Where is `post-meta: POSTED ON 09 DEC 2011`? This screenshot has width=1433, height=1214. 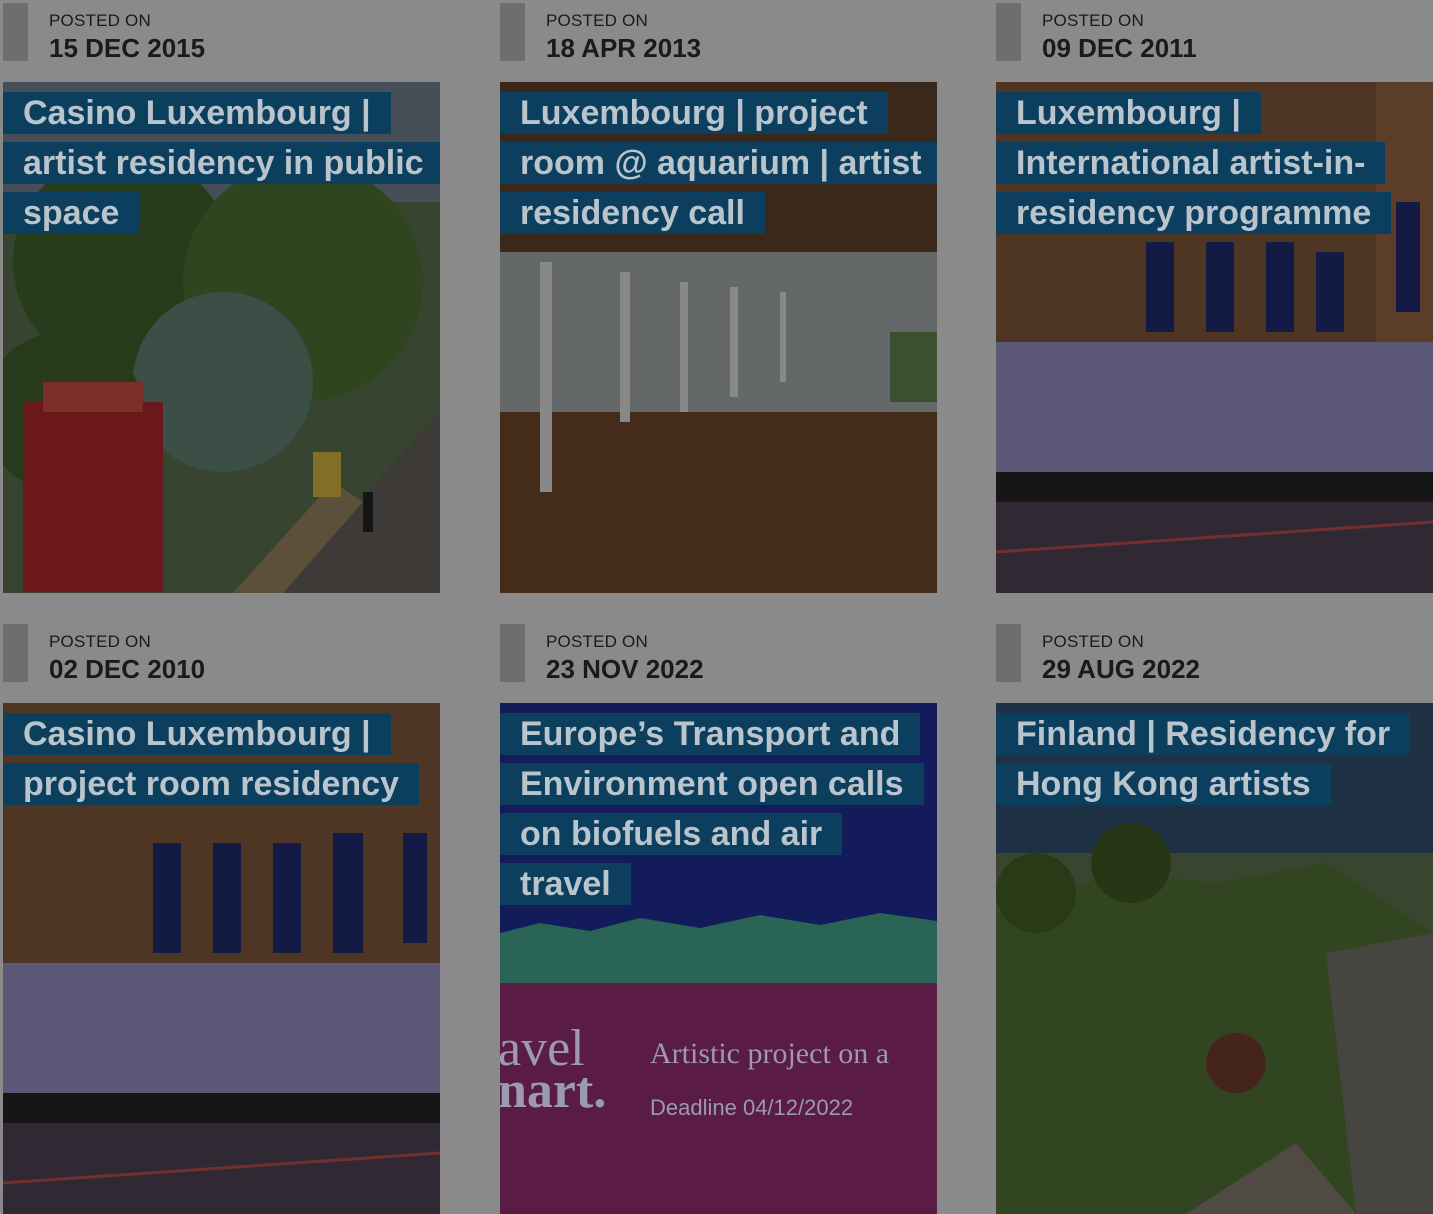
post-meta: POSTED ON 09 DEC 2011 is located at coordinates (1214, 41).